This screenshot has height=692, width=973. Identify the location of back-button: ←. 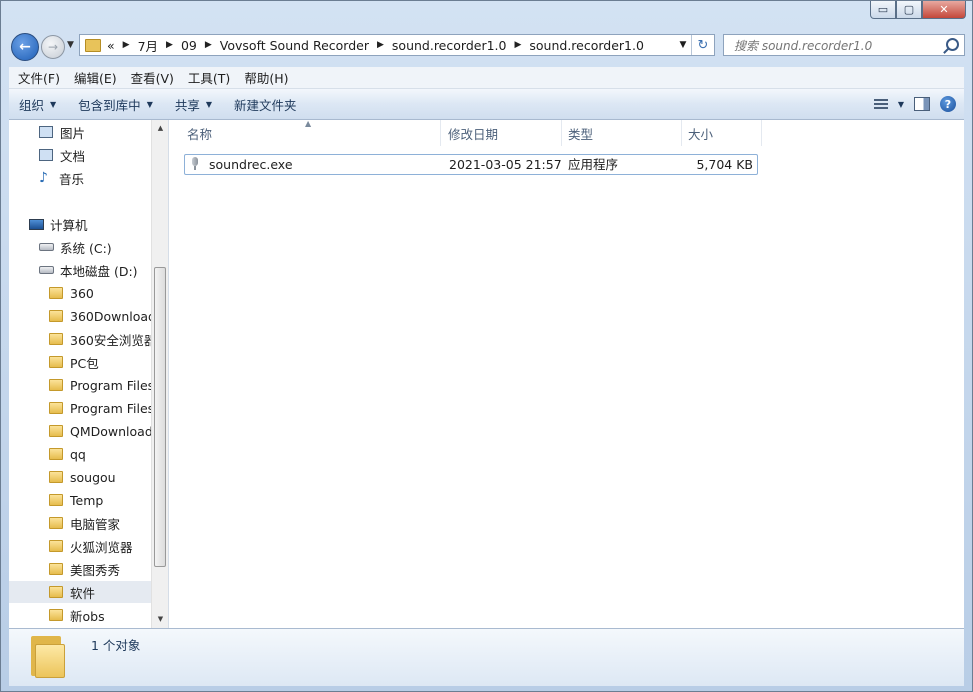
(25, 47).